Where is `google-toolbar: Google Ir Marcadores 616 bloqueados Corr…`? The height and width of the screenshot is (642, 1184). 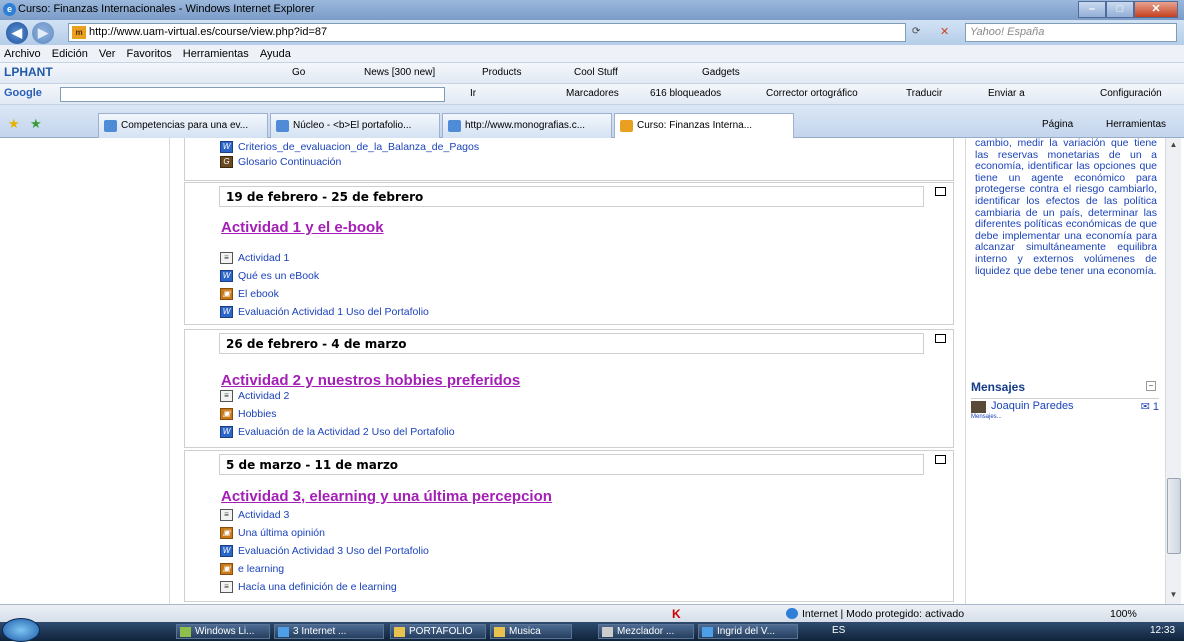
google-toolbar: Google Ir Marcadores 616 bloqueados Corr… is located at coordinates (592, 94).